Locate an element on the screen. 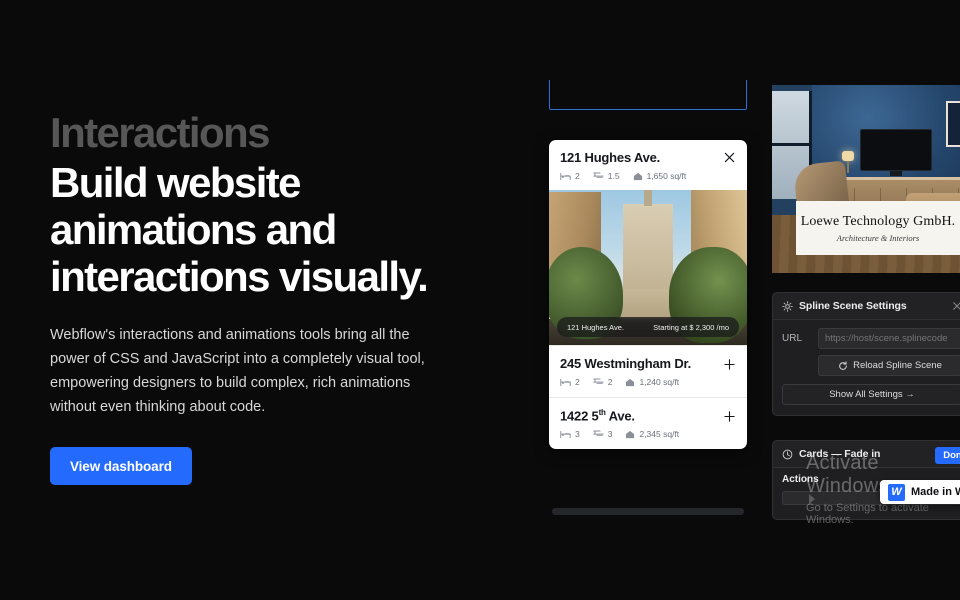  url-field-row: URL is located at coordinates (871, 338).